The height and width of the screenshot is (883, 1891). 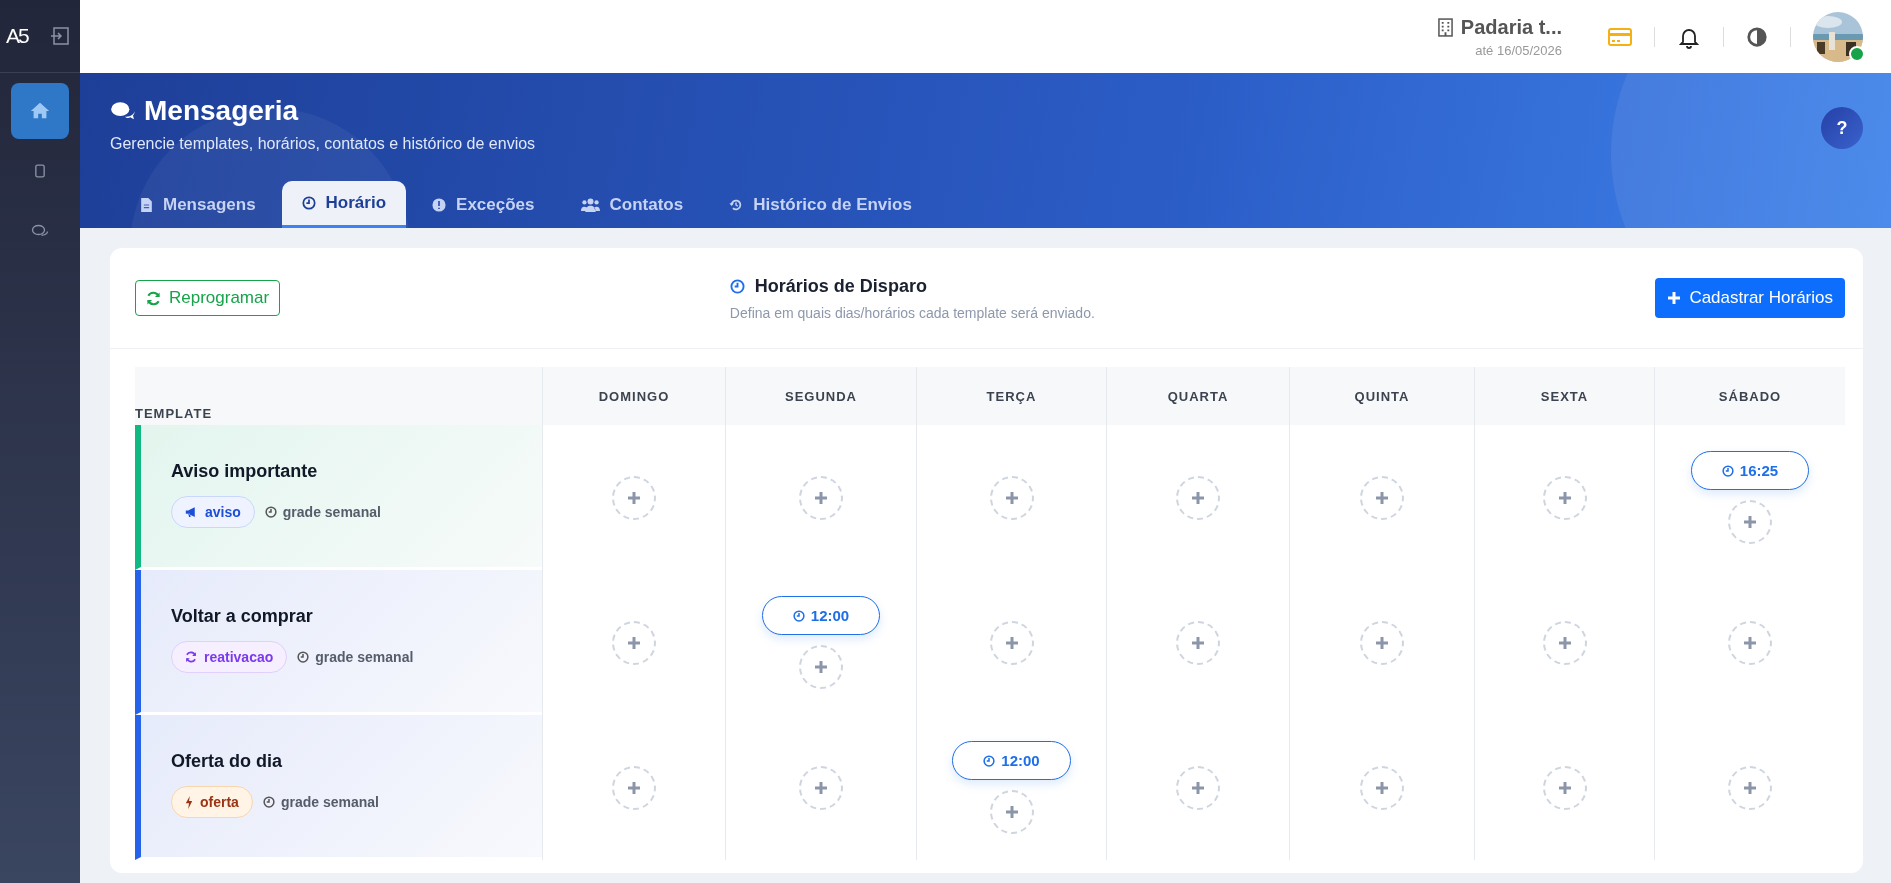 I want to click on template-name: Aviso importante, so click(x=245, y=471).